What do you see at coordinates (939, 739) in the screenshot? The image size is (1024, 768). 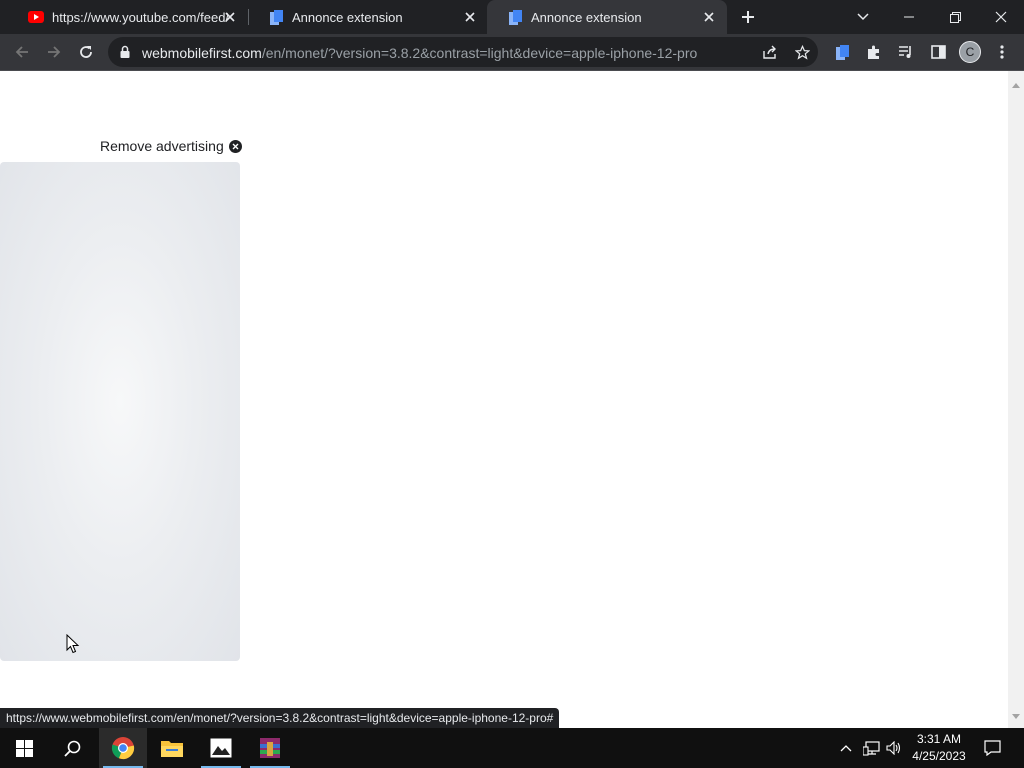 I see `clock-time: 3:31 AM` at bounding box center [939, 739].